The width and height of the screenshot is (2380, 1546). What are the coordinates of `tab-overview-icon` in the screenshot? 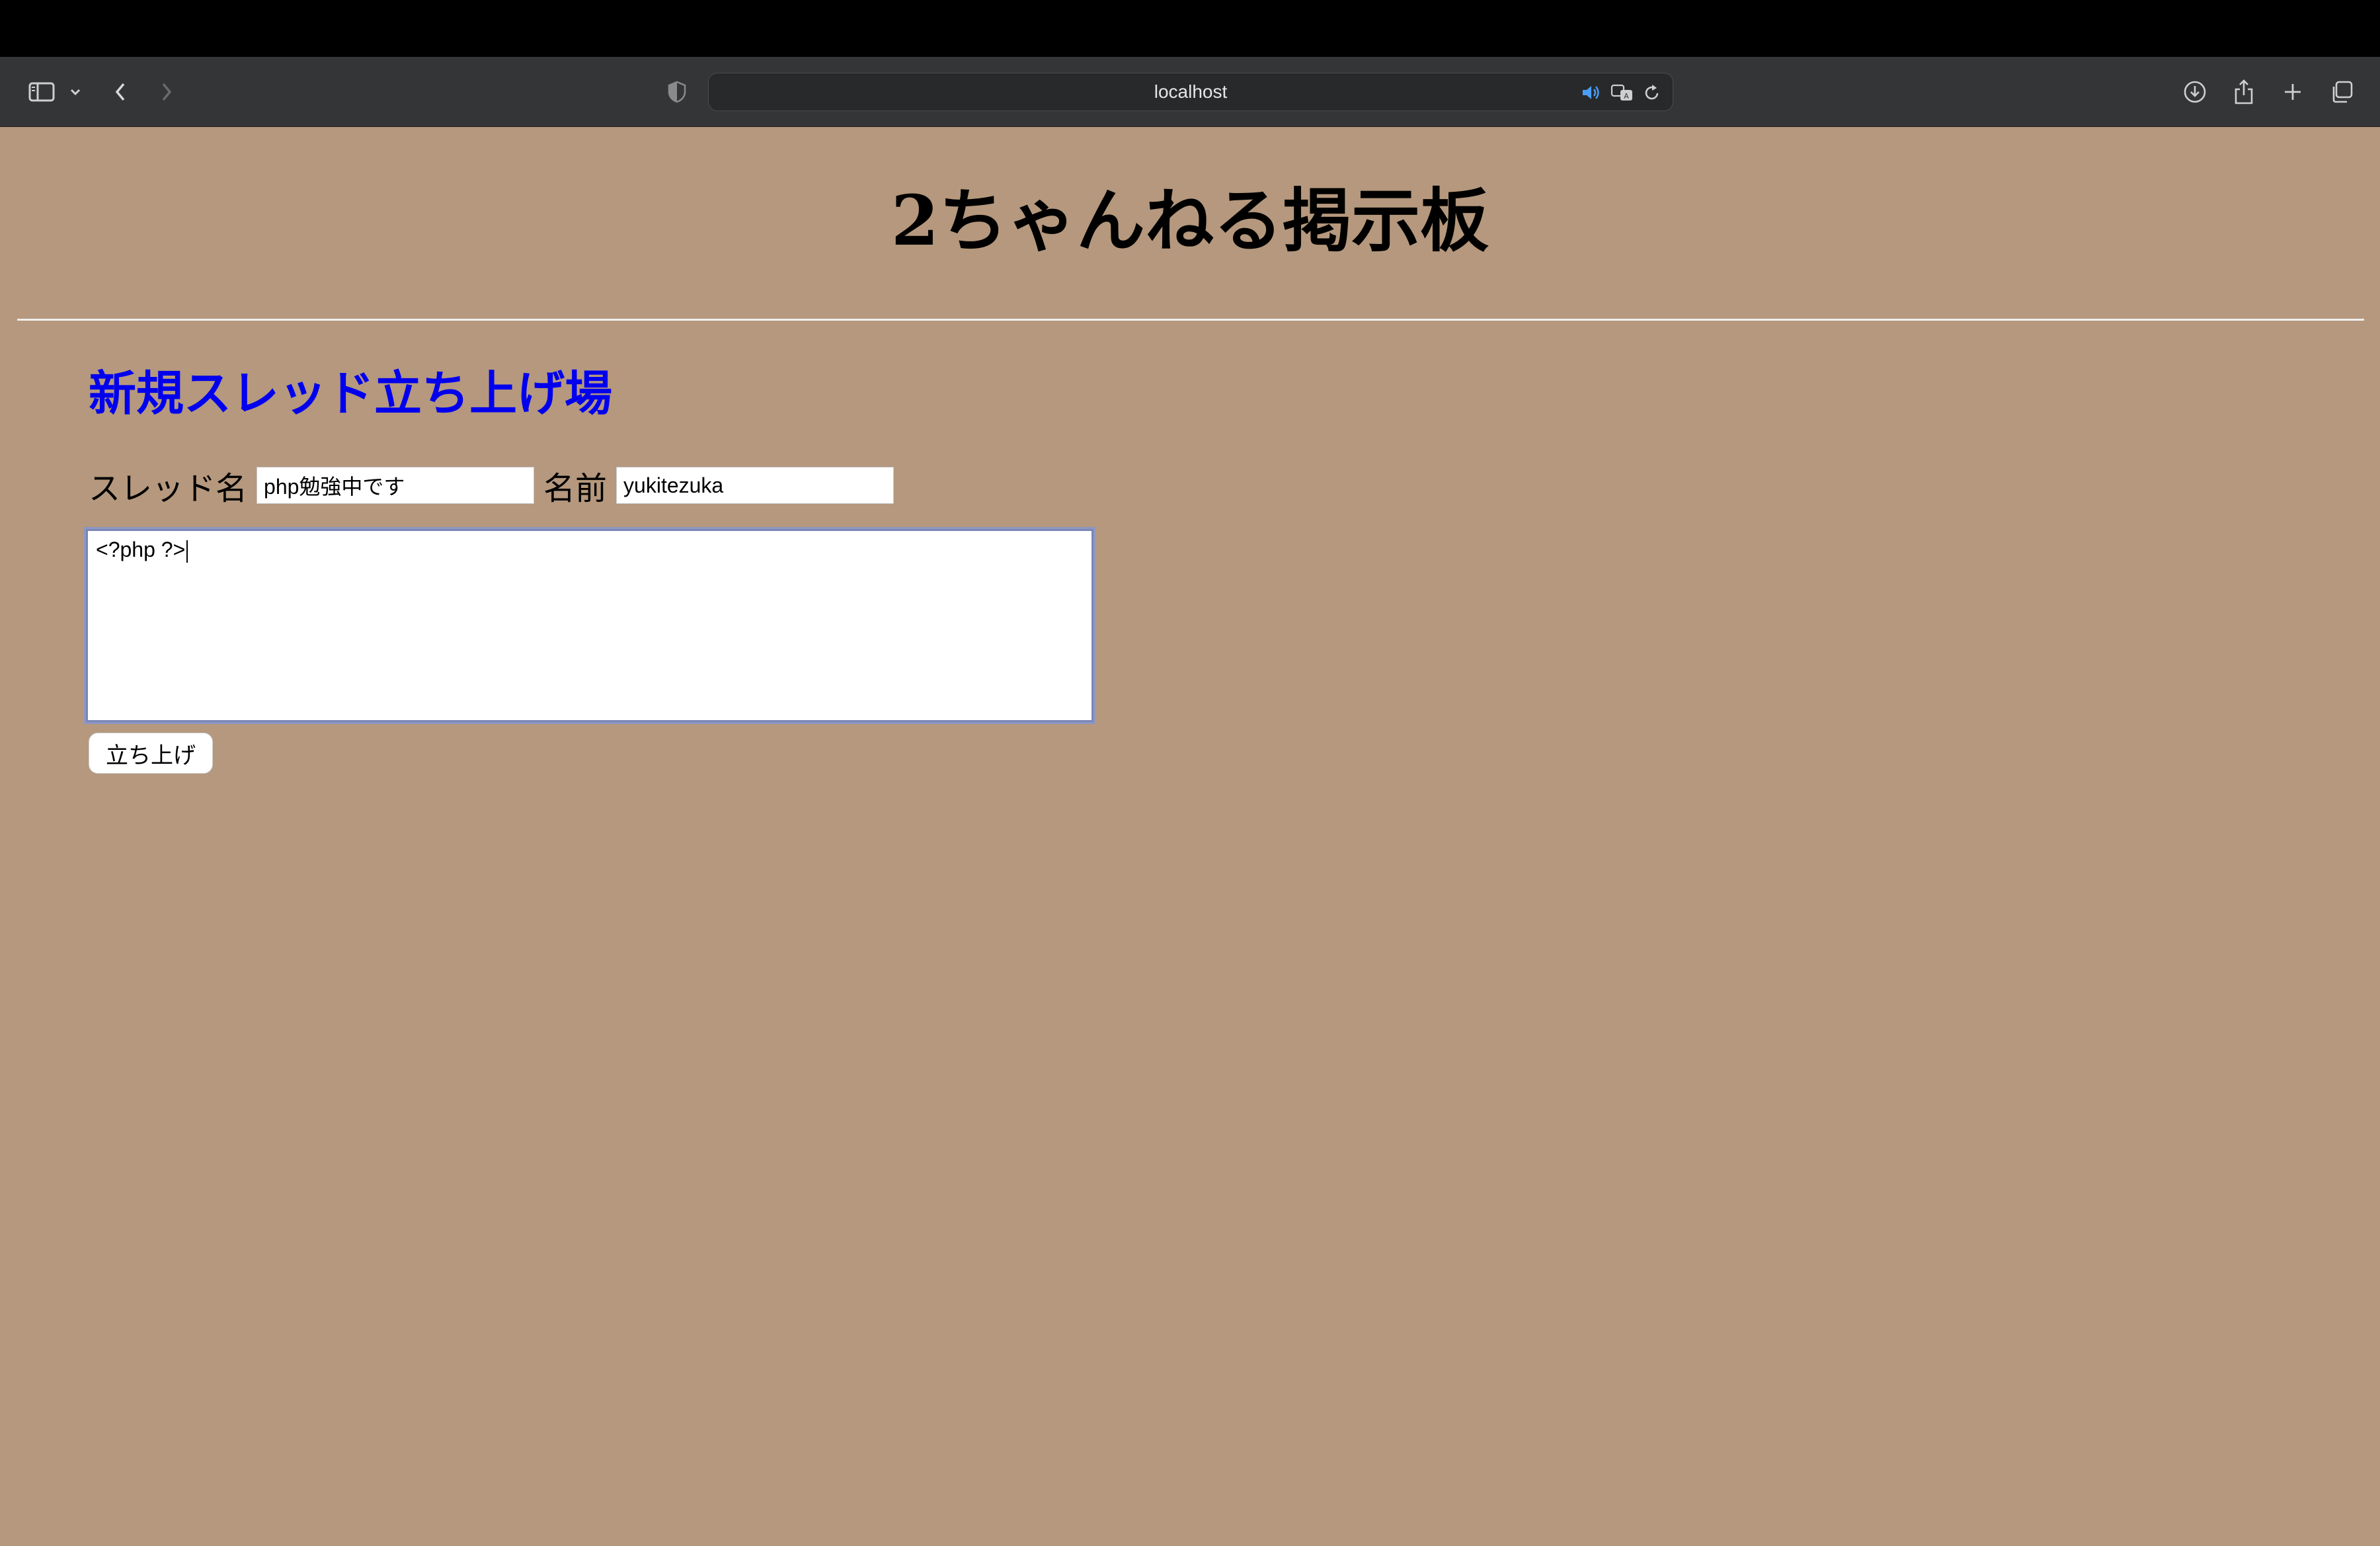 It's located at (2341, 92).